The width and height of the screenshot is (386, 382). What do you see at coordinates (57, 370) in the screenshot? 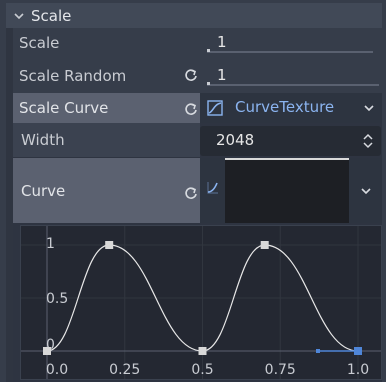
I see `x-tick-label: 0.0` at bounding box center [57, 370].